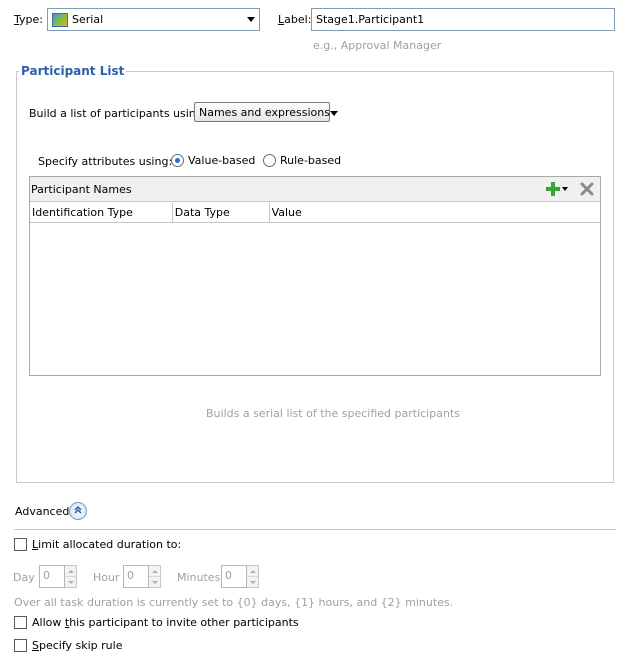 This screenshot has height=659, width=629. I want to click on radio-value-based: Value-based, so click(213, 160).